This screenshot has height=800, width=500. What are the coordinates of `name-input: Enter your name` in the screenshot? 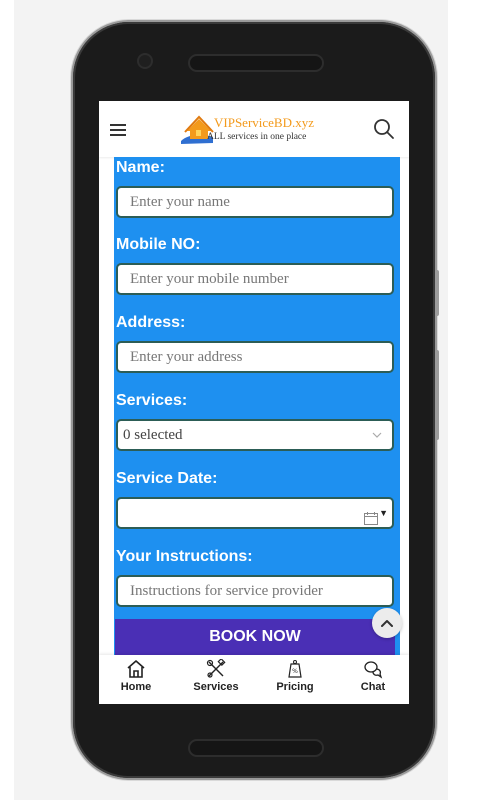 It's located at (255, 202).